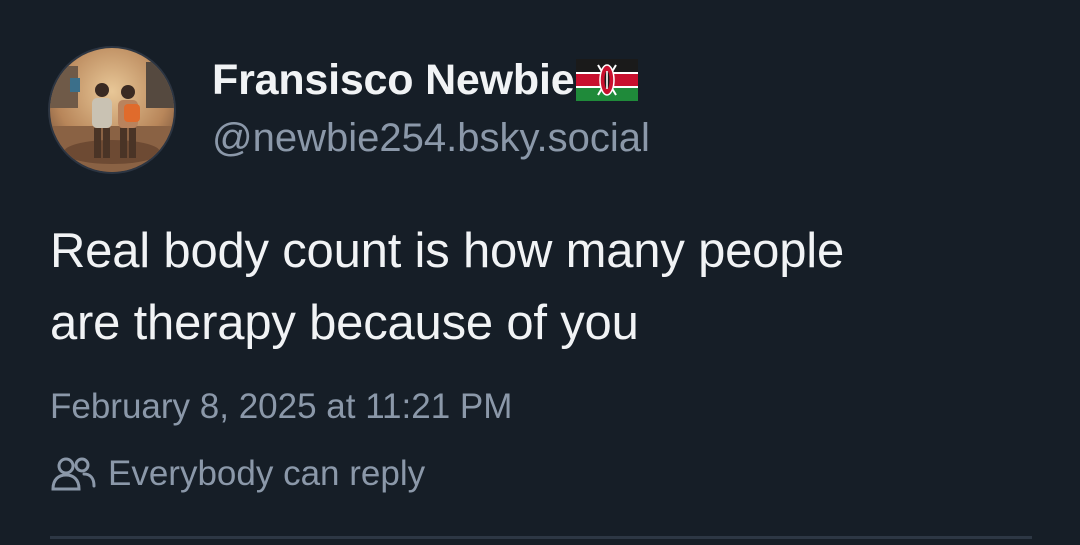 The width and height of the screenshot is (1080, 545). I want to click on kenya-flag-icon, so click(607, 80).